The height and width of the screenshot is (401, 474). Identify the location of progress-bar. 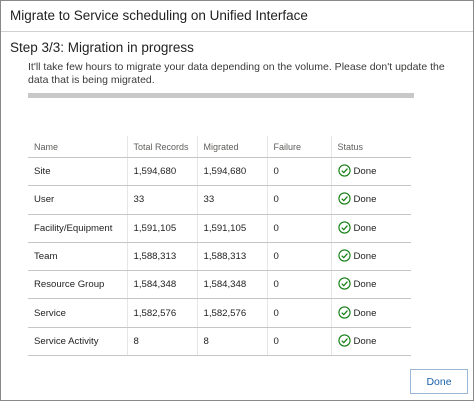
(221, 95).